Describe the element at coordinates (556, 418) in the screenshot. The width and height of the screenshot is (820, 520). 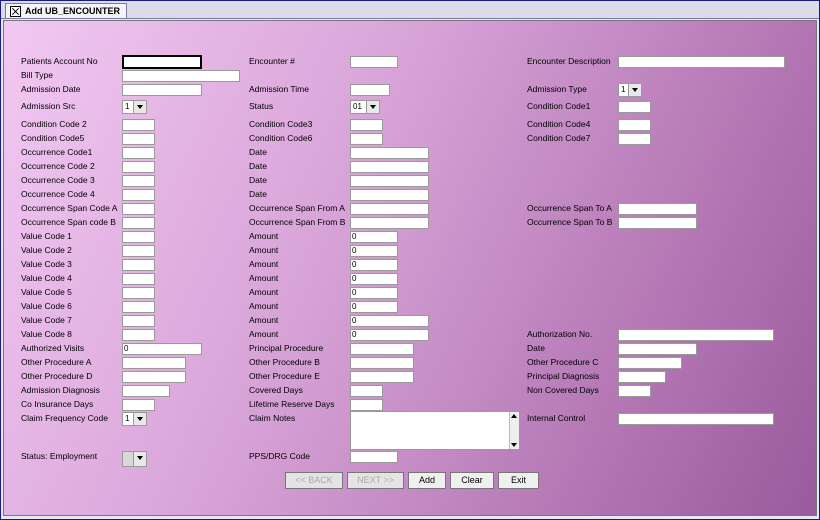
I see `internal-control-label: Internal Control` at that location.